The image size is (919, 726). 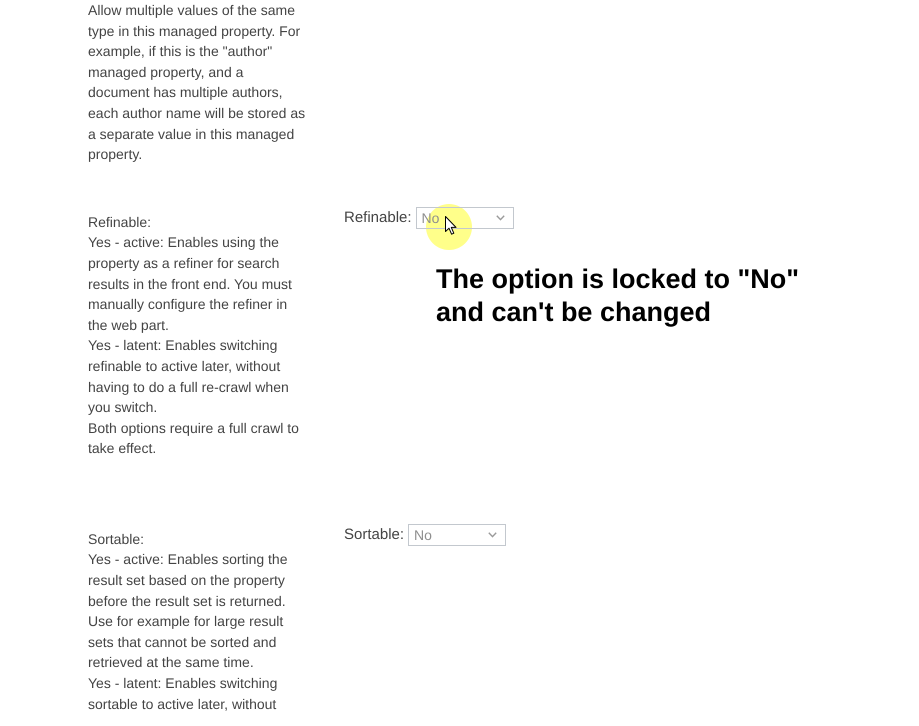 What do you see at coordinates (190, 284) in the screenshot?
I see `description-text: Yes - active: Enables using the property as a refiner for search results in the front end. You must manually configure the refiner in the web part.` at bounding box center [190, 284].